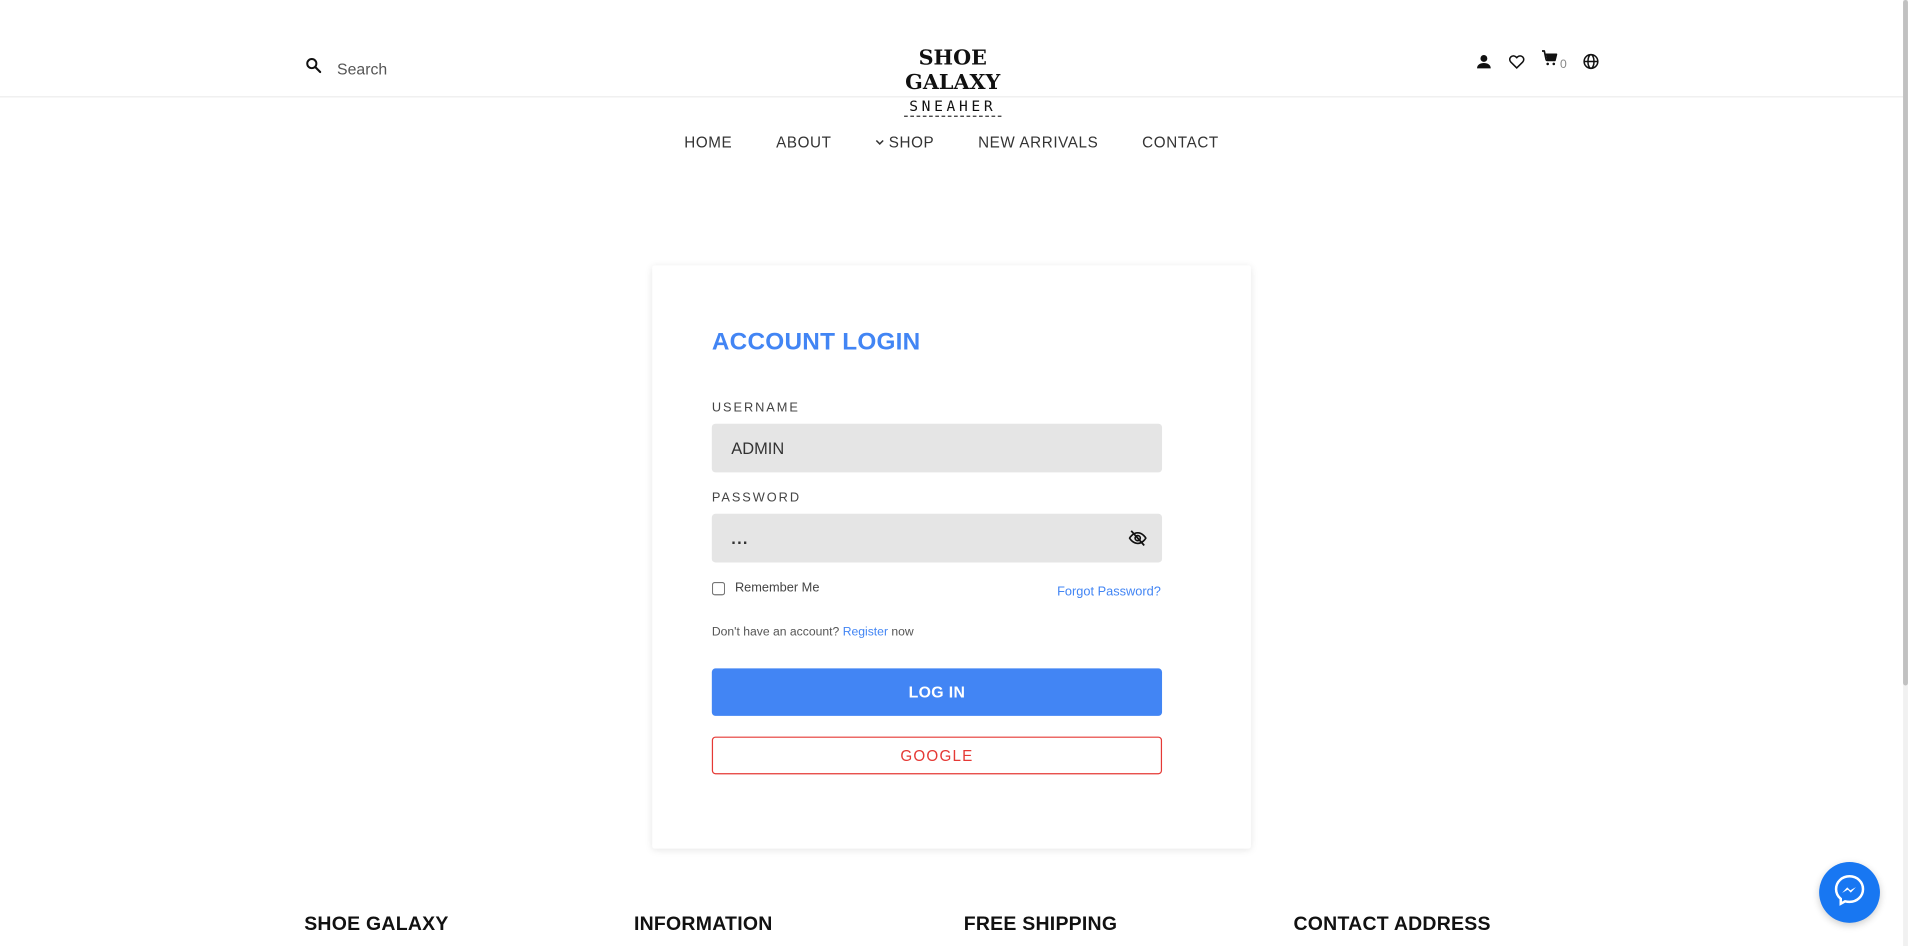 The height and width of the screenshot is (946, 1908). I want to click on globe-icon, so click(1590, 61).